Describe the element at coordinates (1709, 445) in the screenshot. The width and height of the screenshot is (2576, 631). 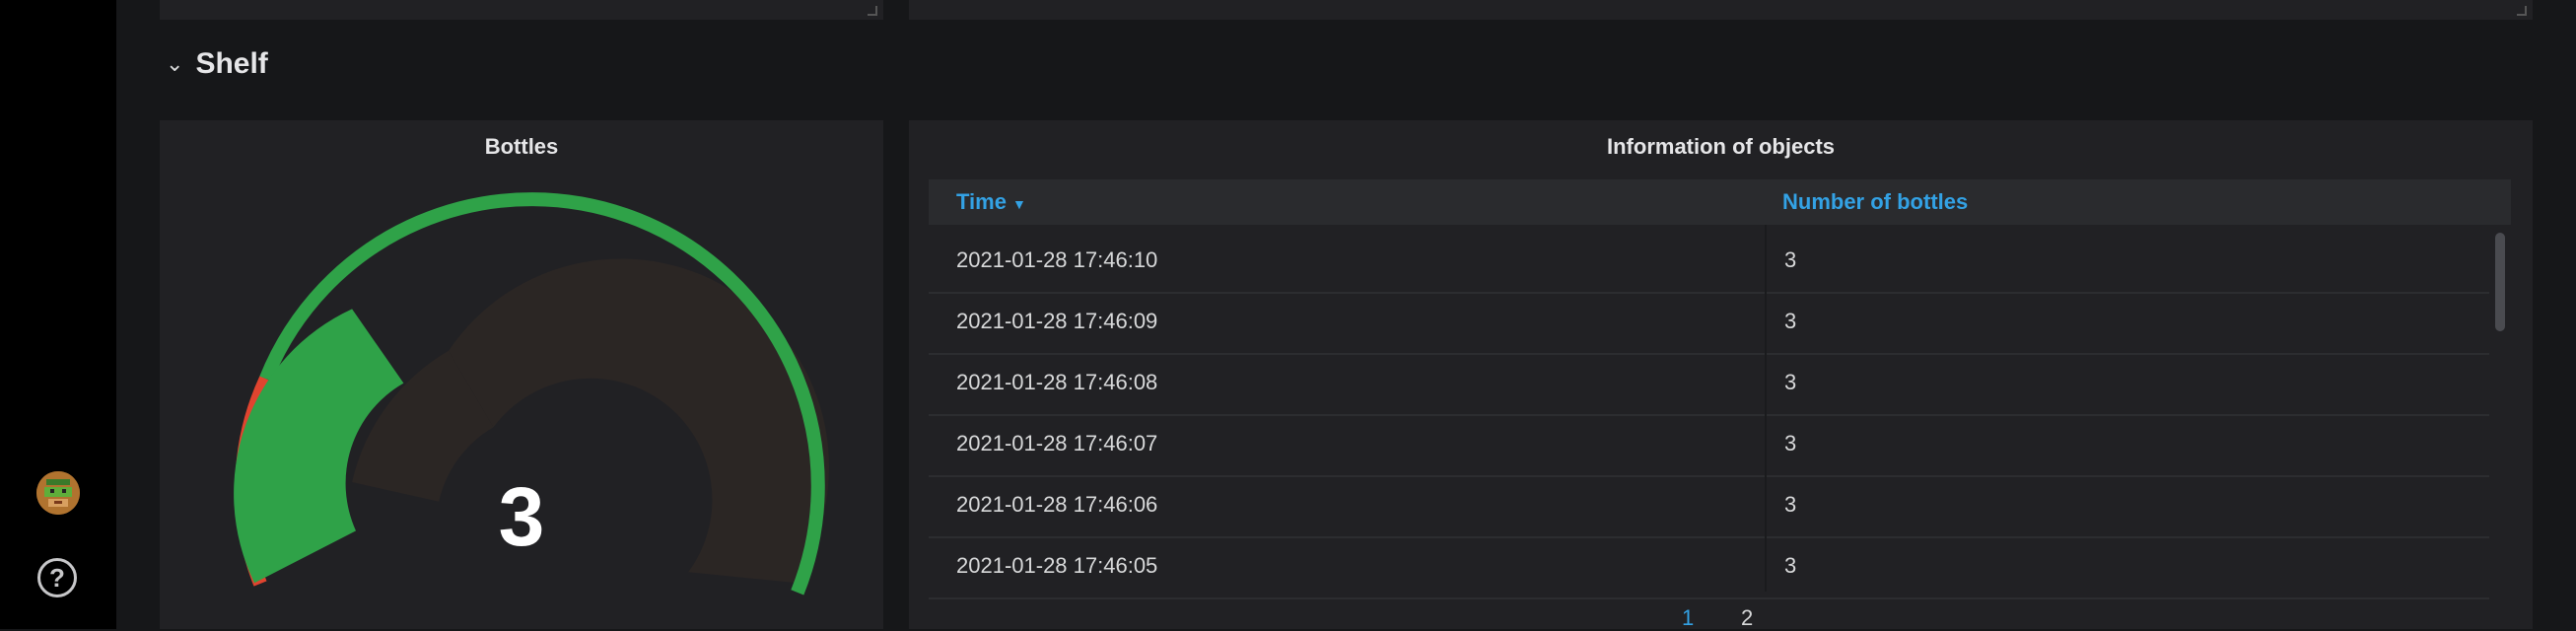
I see `table-row: 2021-01-28 17:46:07 3` at that location.